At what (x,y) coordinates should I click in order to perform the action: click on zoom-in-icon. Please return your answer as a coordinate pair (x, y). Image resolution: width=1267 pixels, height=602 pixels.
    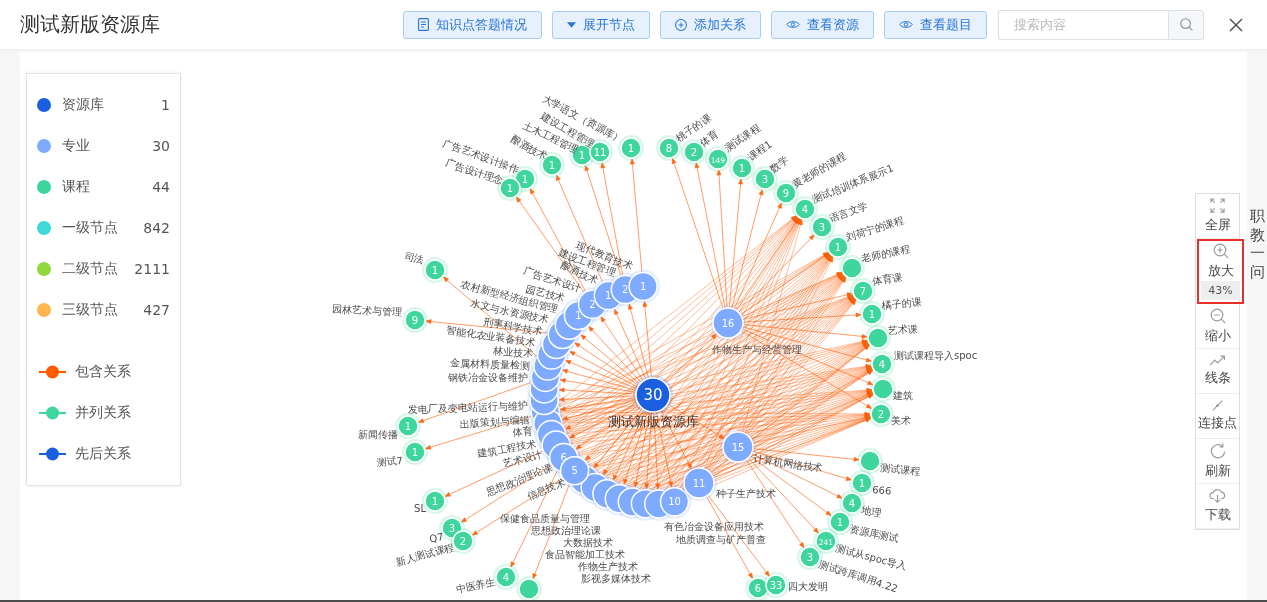
    Looking at the image, I should click on (1220, 250).